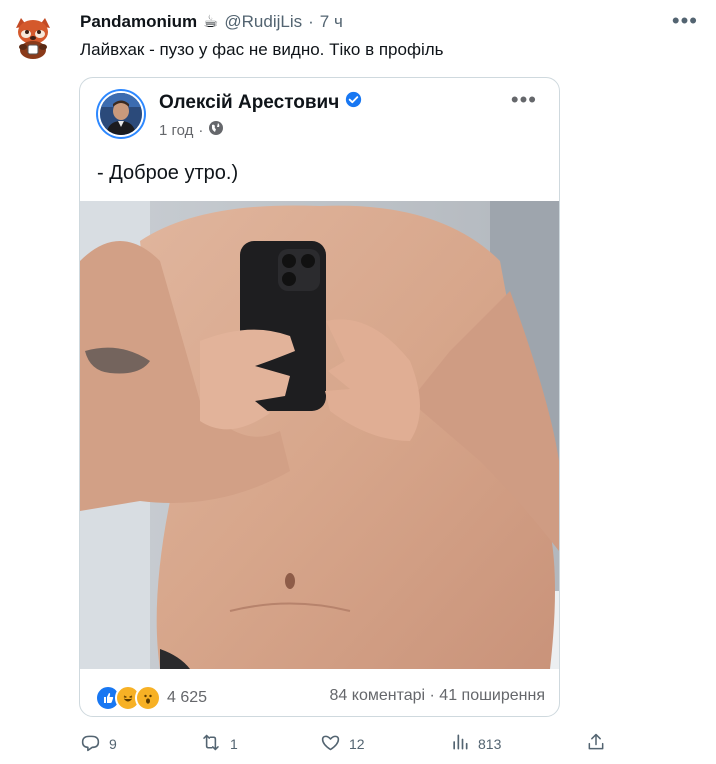 The height and width of the screenshot is (764, 716). Describe the element at coordinates (176, 130) in the screenshot. I see `fb-post-time: 1 год` at that location.